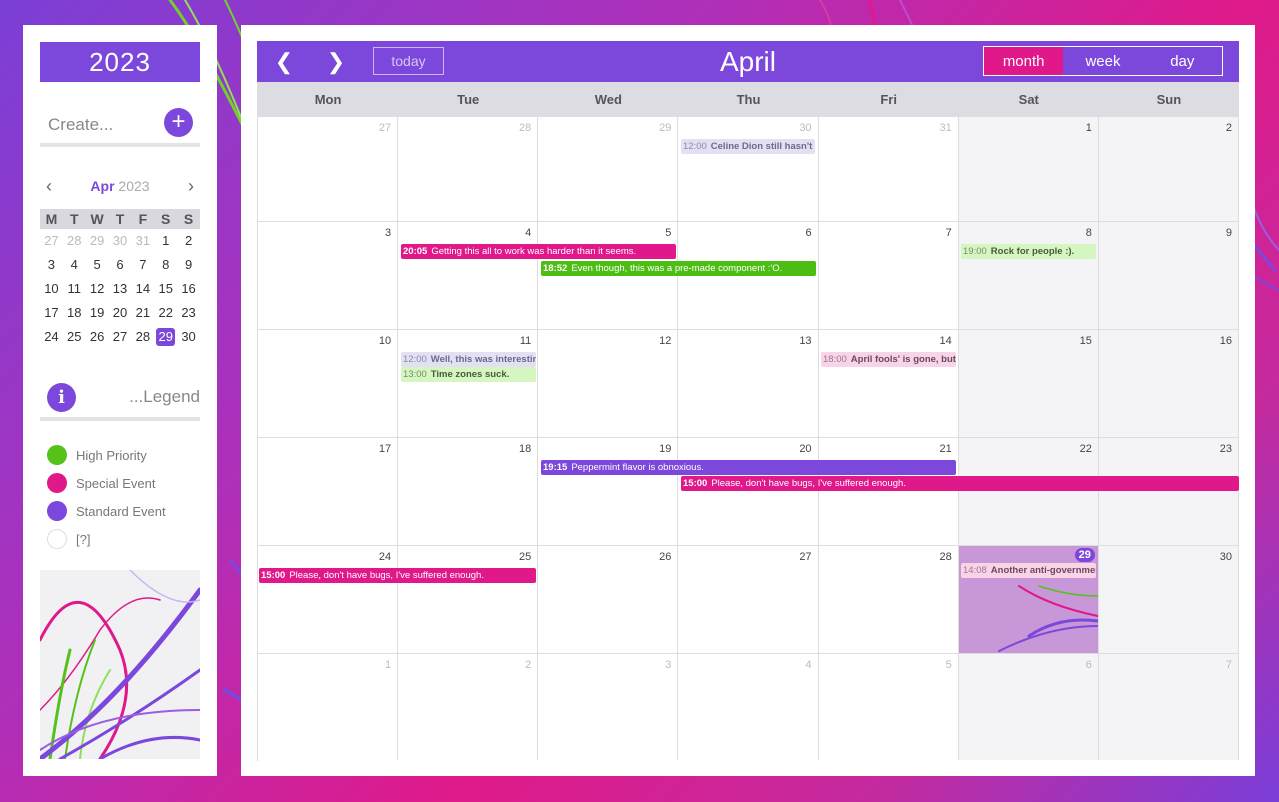 This screenshot has height=802, width=1279. Describe the element at coordinates (166, 219) in the screenshot. I see `mini-weekday: S` at that location.